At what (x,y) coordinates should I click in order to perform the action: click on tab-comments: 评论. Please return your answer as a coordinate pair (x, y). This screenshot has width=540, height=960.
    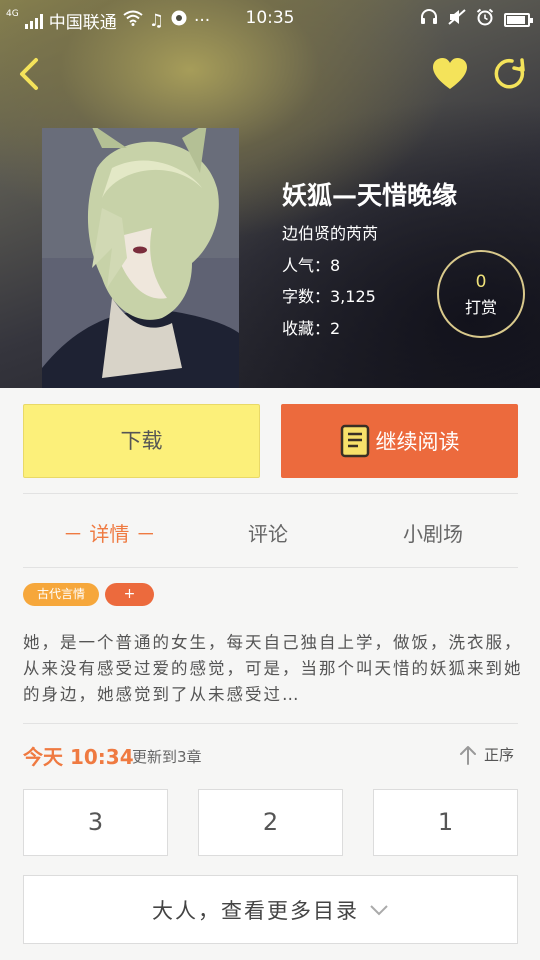
    Looking at the image, I should click on (268, 532).